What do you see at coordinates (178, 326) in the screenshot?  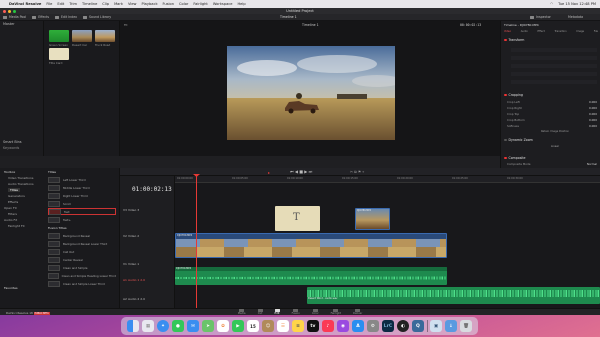 I see `messages-icon: ●` at bounding box center [178, 326].